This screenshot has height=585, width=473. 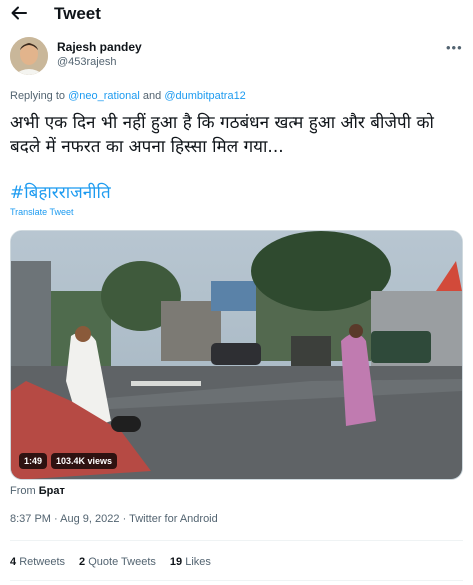 I want to click on hashtag-link: #बिहारराजनीति, so click(x=60, y=191).